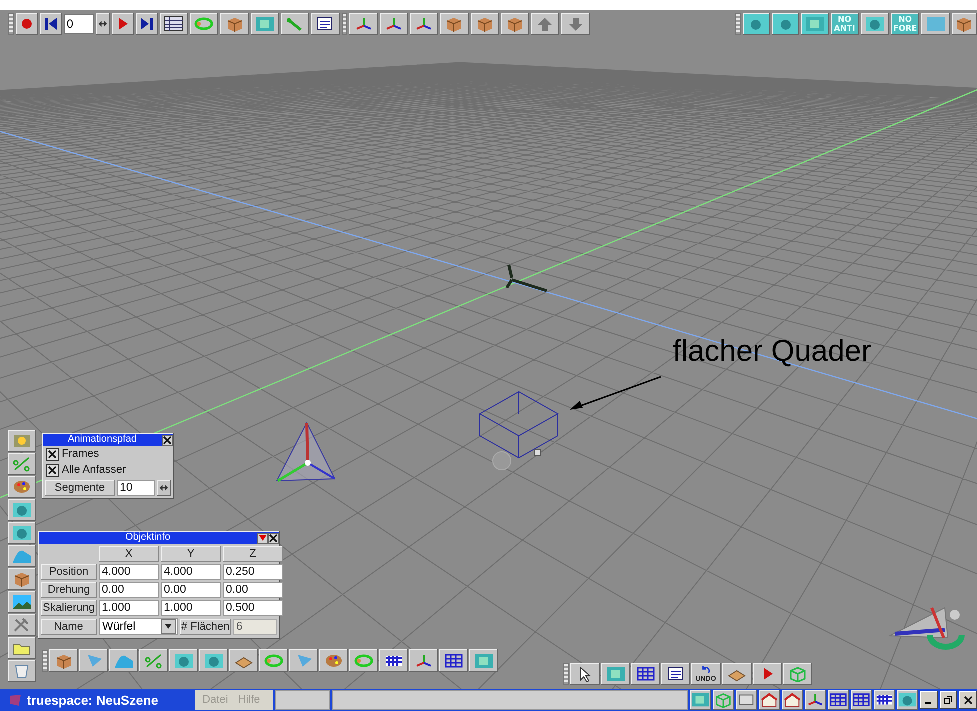  I want to click on sun-icon, so click(22, 441).